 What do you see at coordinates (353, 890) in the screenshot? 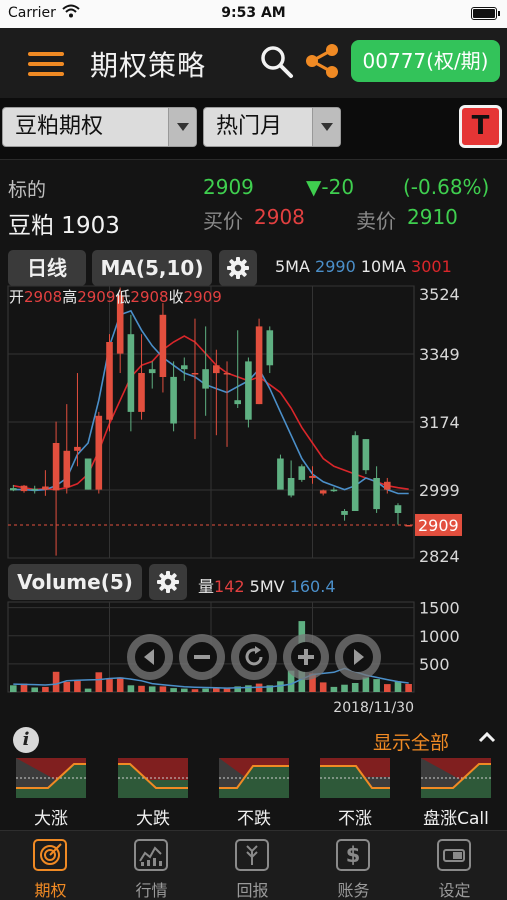
I see `tab-label: 账务` at bounding box center [353, 890].